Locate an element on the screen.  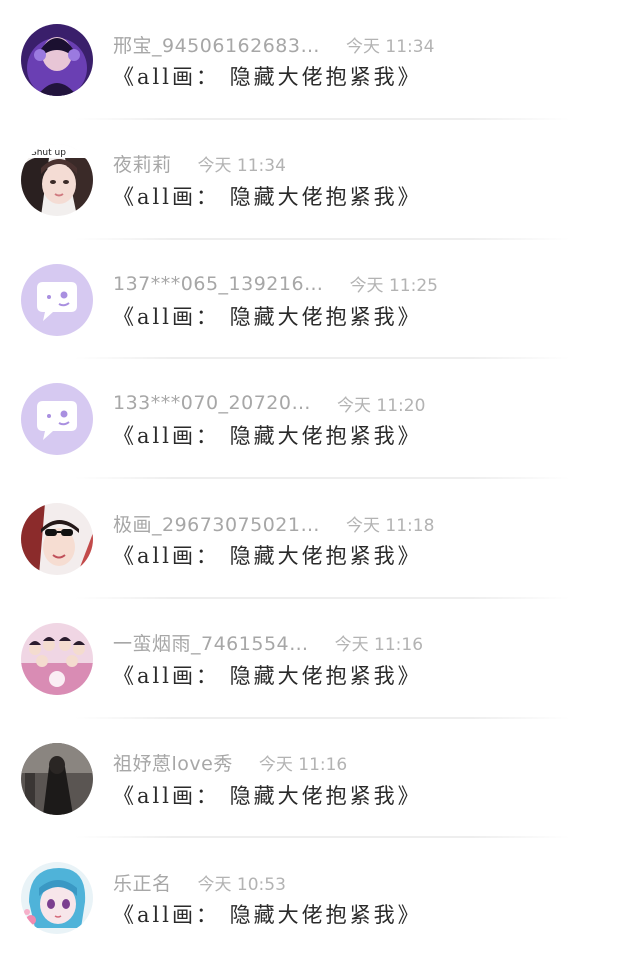
message-meta: 邢宝_94506162683… 今天 11:34 is located at coordinates (273, 44).